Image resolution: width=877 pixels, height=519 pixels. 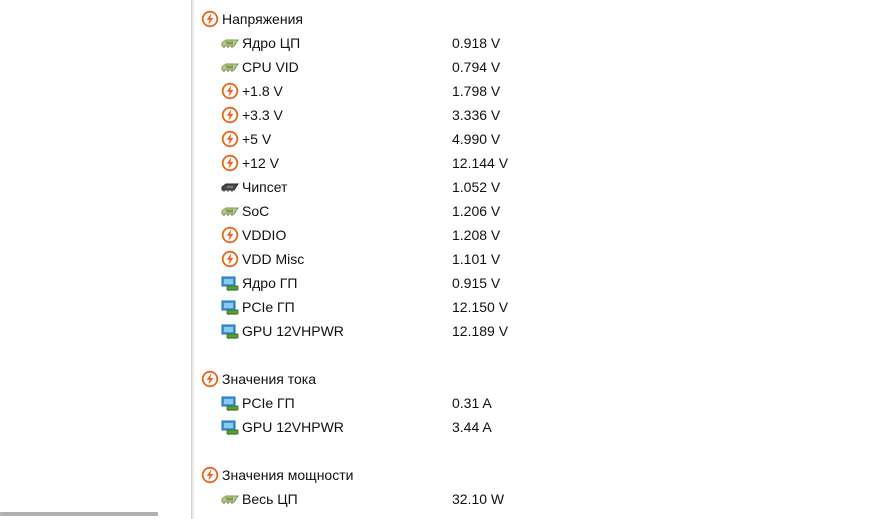 What do you see at coordinates (480, 163) in the screenshot?
I see `sensor-value: 12.144 V` at bounding box center [480, 163].